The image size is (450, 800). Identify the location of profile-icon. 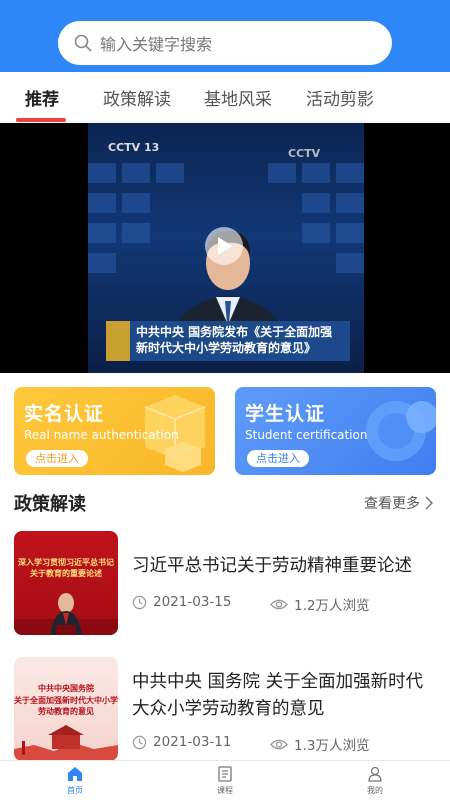
(375, 774).